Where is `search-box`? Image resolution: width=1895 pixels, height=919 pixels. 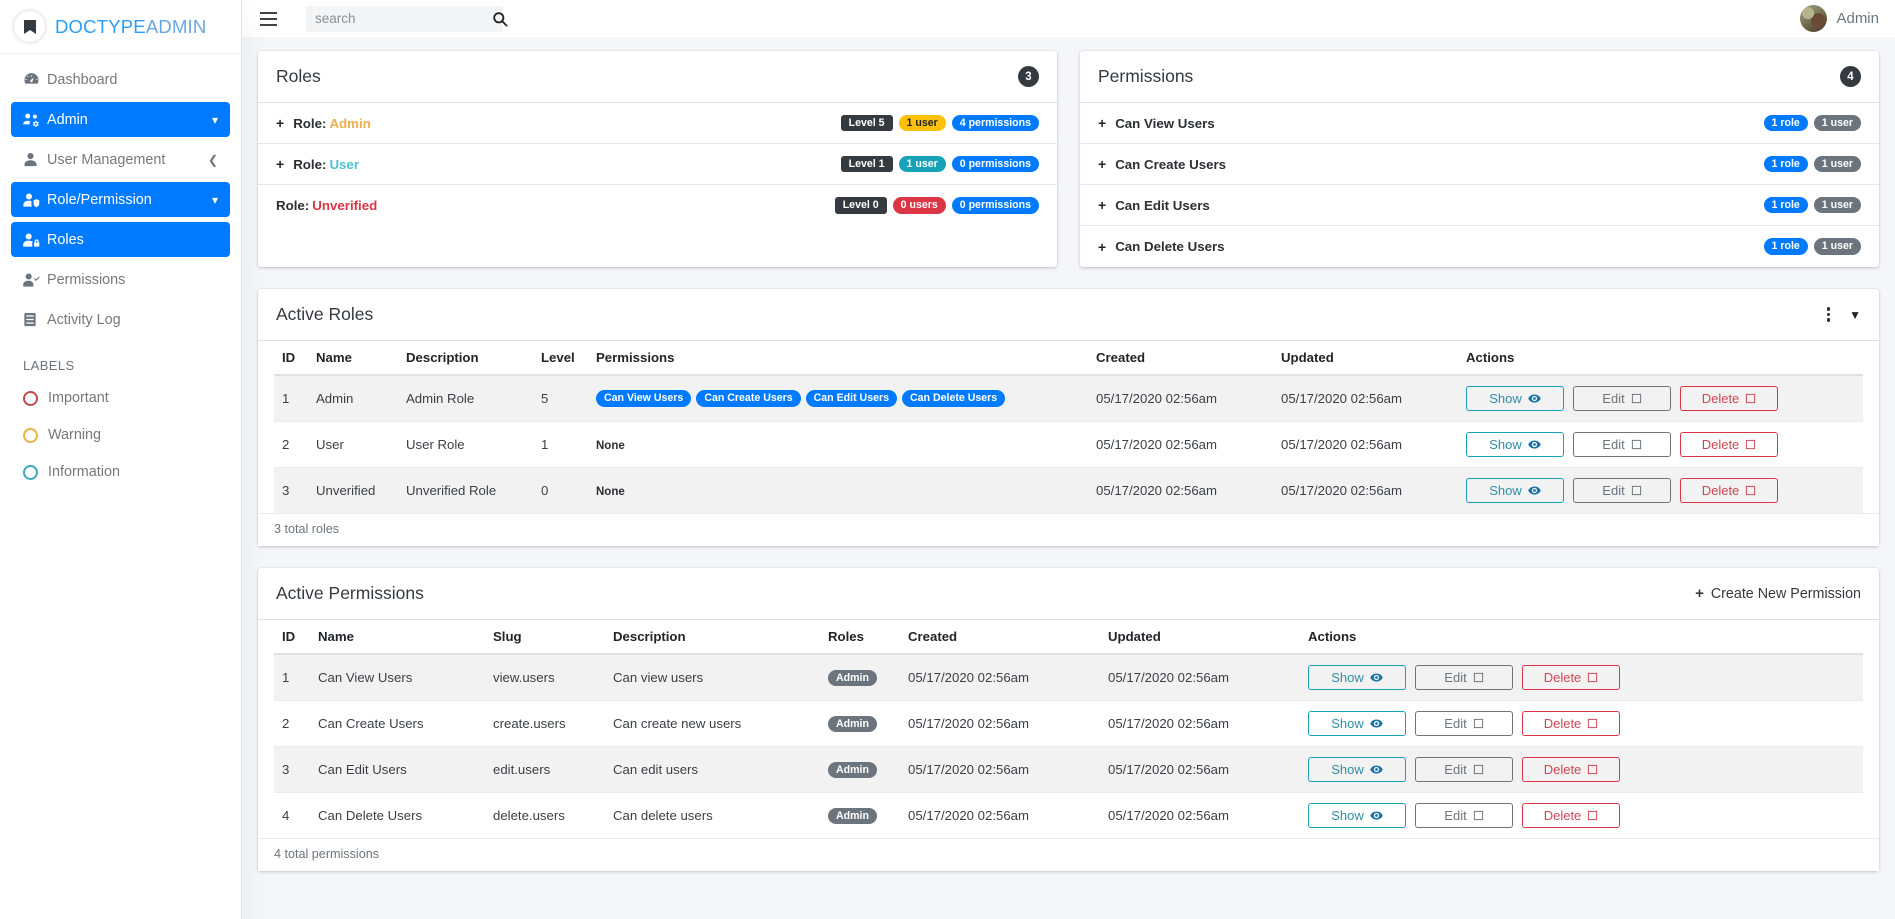
search-box is located at coordinates (407, 18).